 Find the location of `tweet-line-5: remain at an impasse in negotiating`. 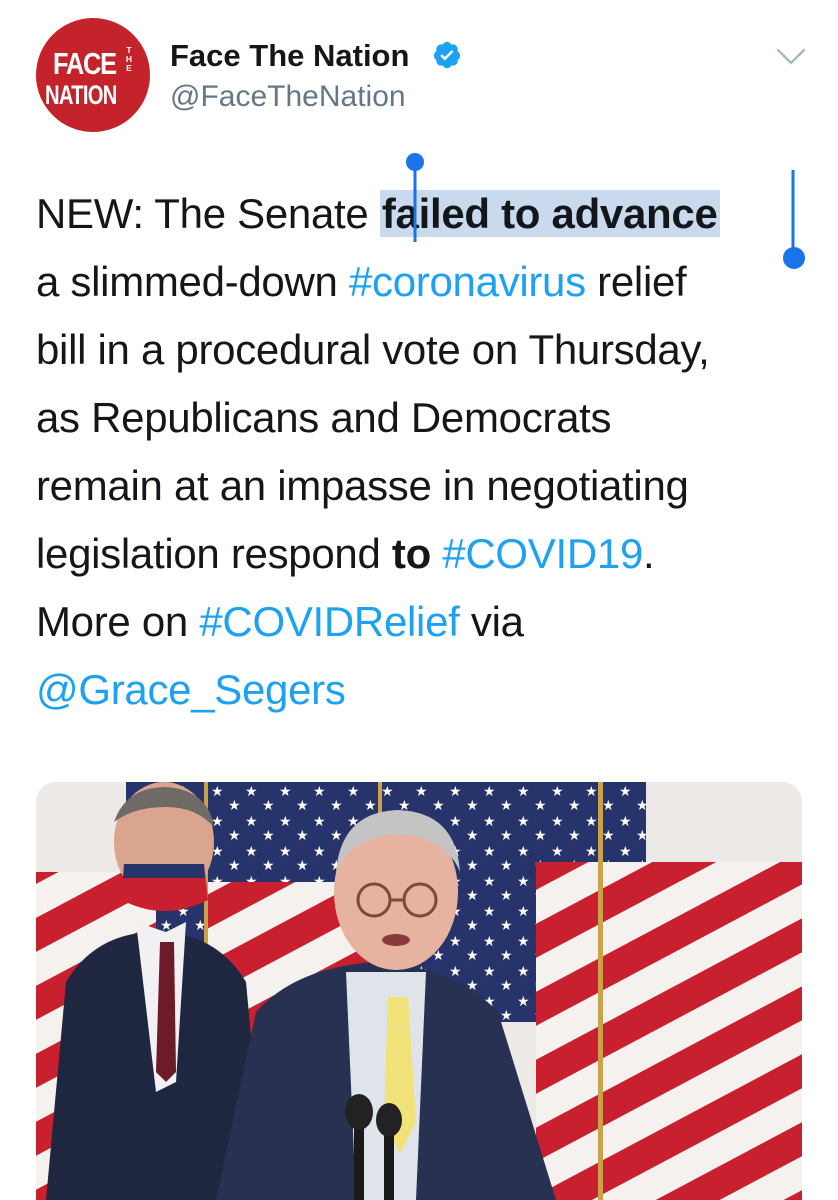

tweet-line-5: remain at an impasse in negotiating is located at coordinates (362, 485).